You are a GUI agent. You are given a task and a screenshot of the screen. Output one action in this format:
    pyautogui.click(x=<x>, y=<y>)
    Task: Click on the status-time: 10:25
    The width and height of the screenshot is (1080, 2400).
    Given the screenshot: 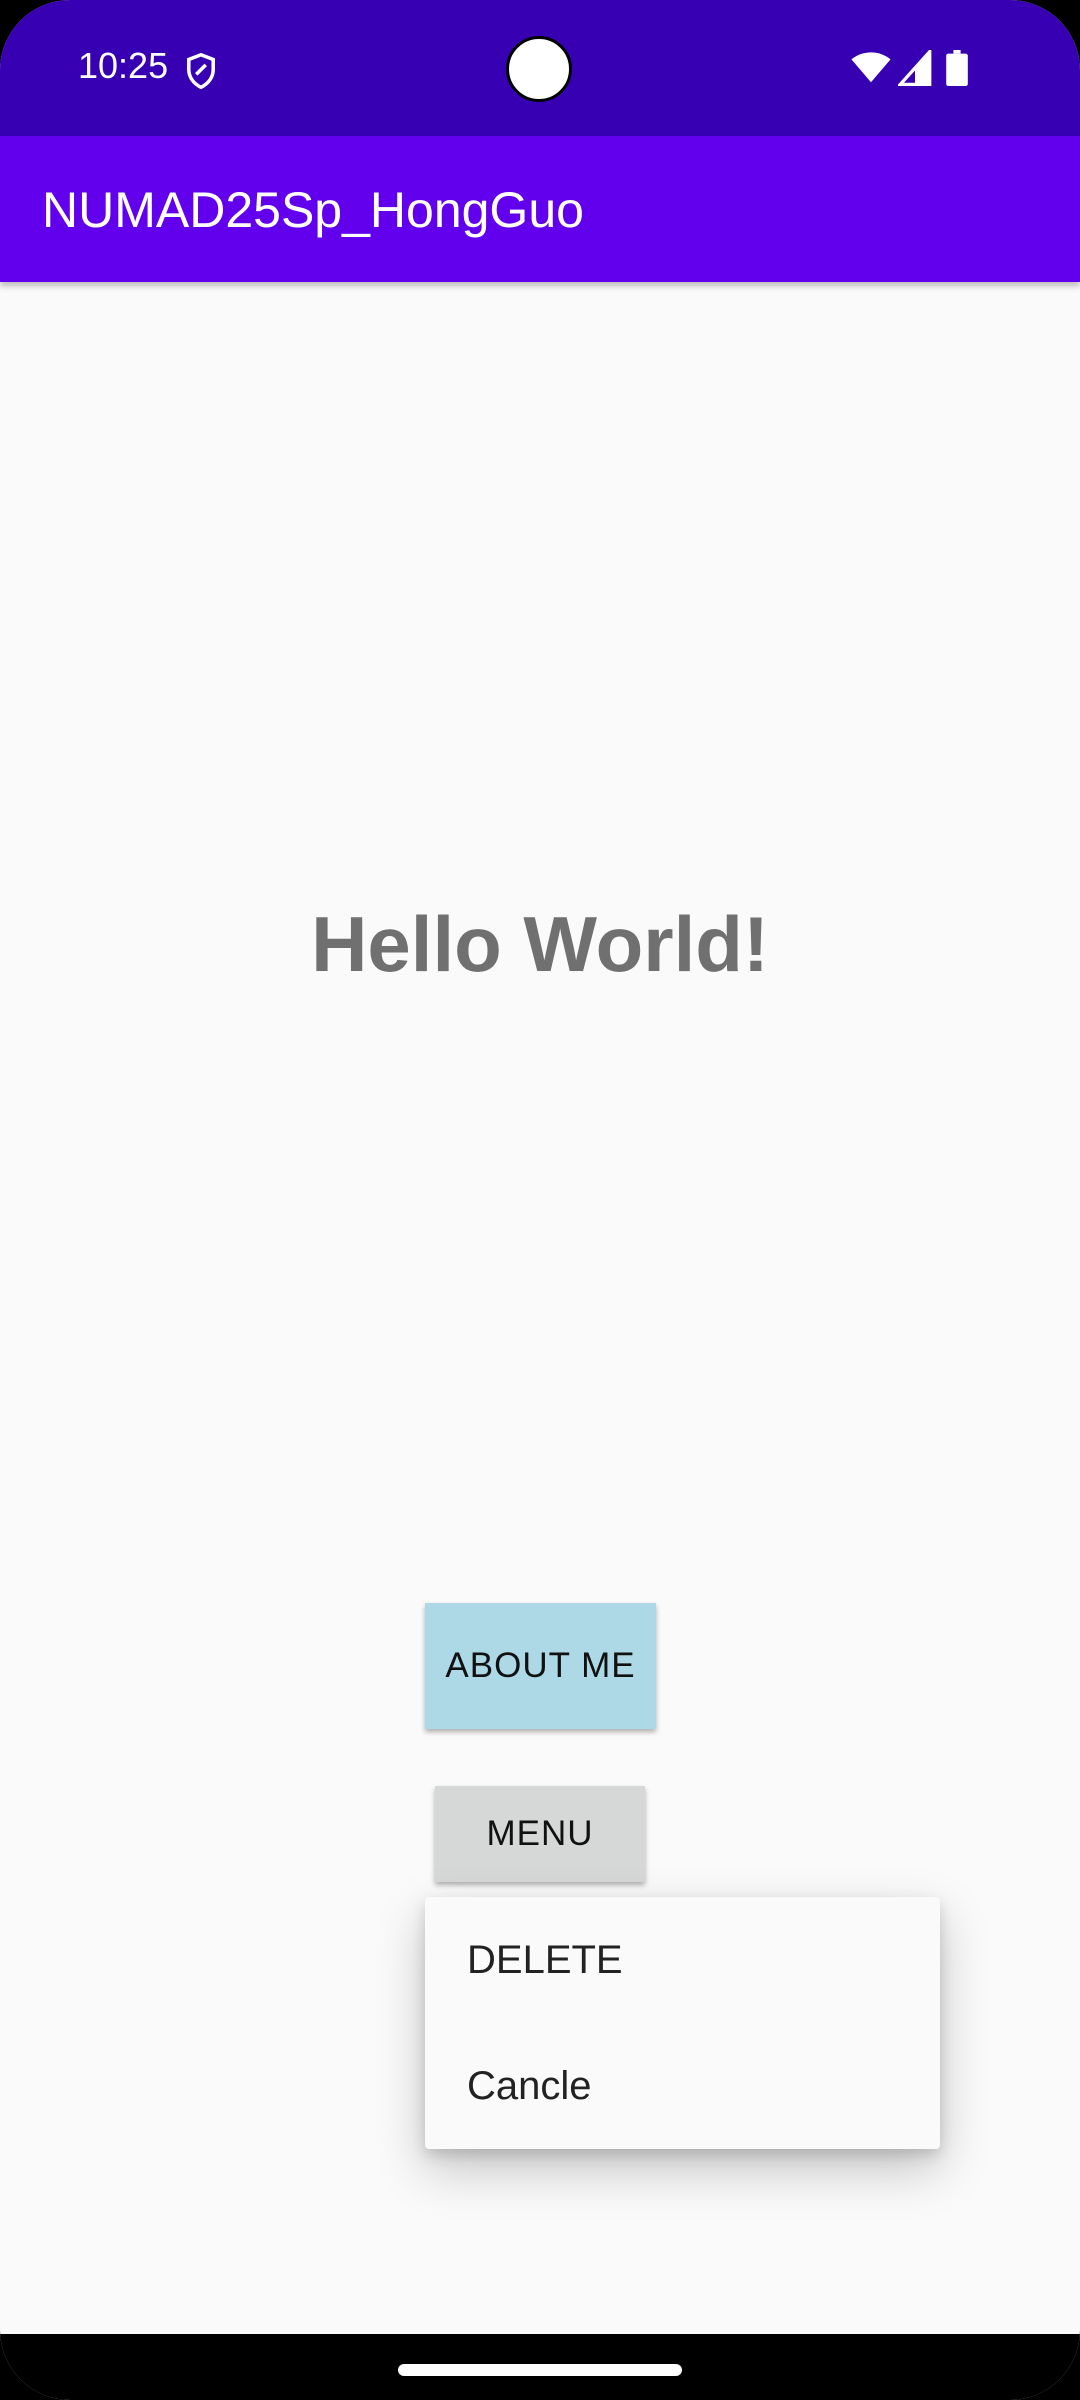 What is the action you would take?
    pyautogui.click(x=123, y=65)
    